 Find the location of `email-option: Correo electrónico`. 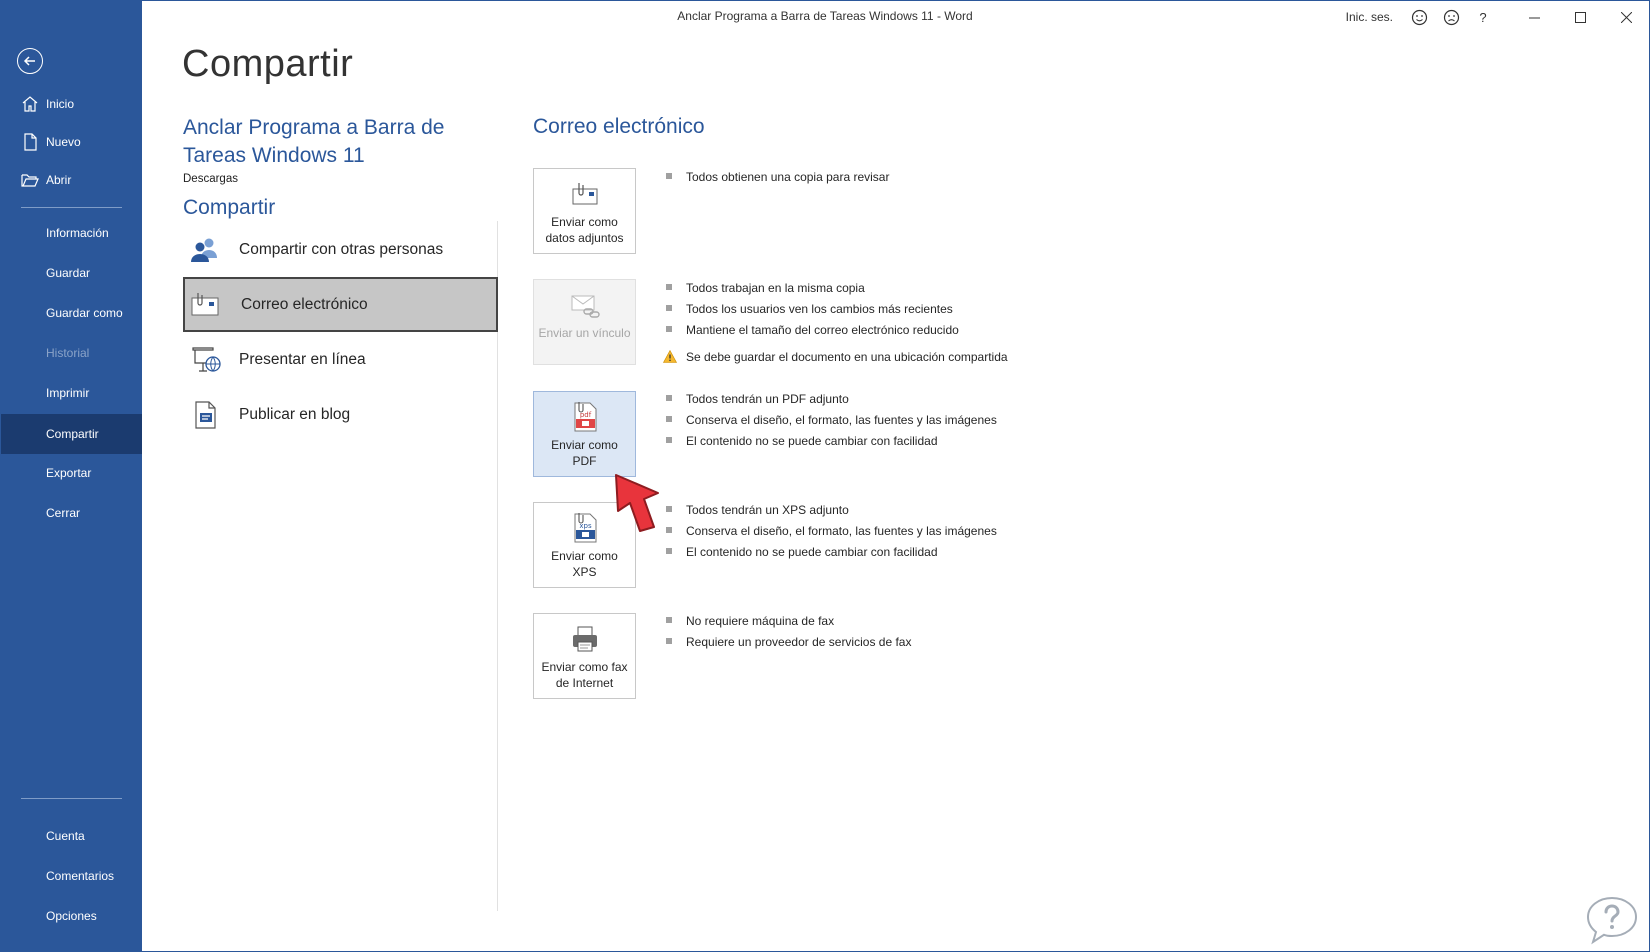

email-option: Correo electrónico is located at coordinates (340, 304).